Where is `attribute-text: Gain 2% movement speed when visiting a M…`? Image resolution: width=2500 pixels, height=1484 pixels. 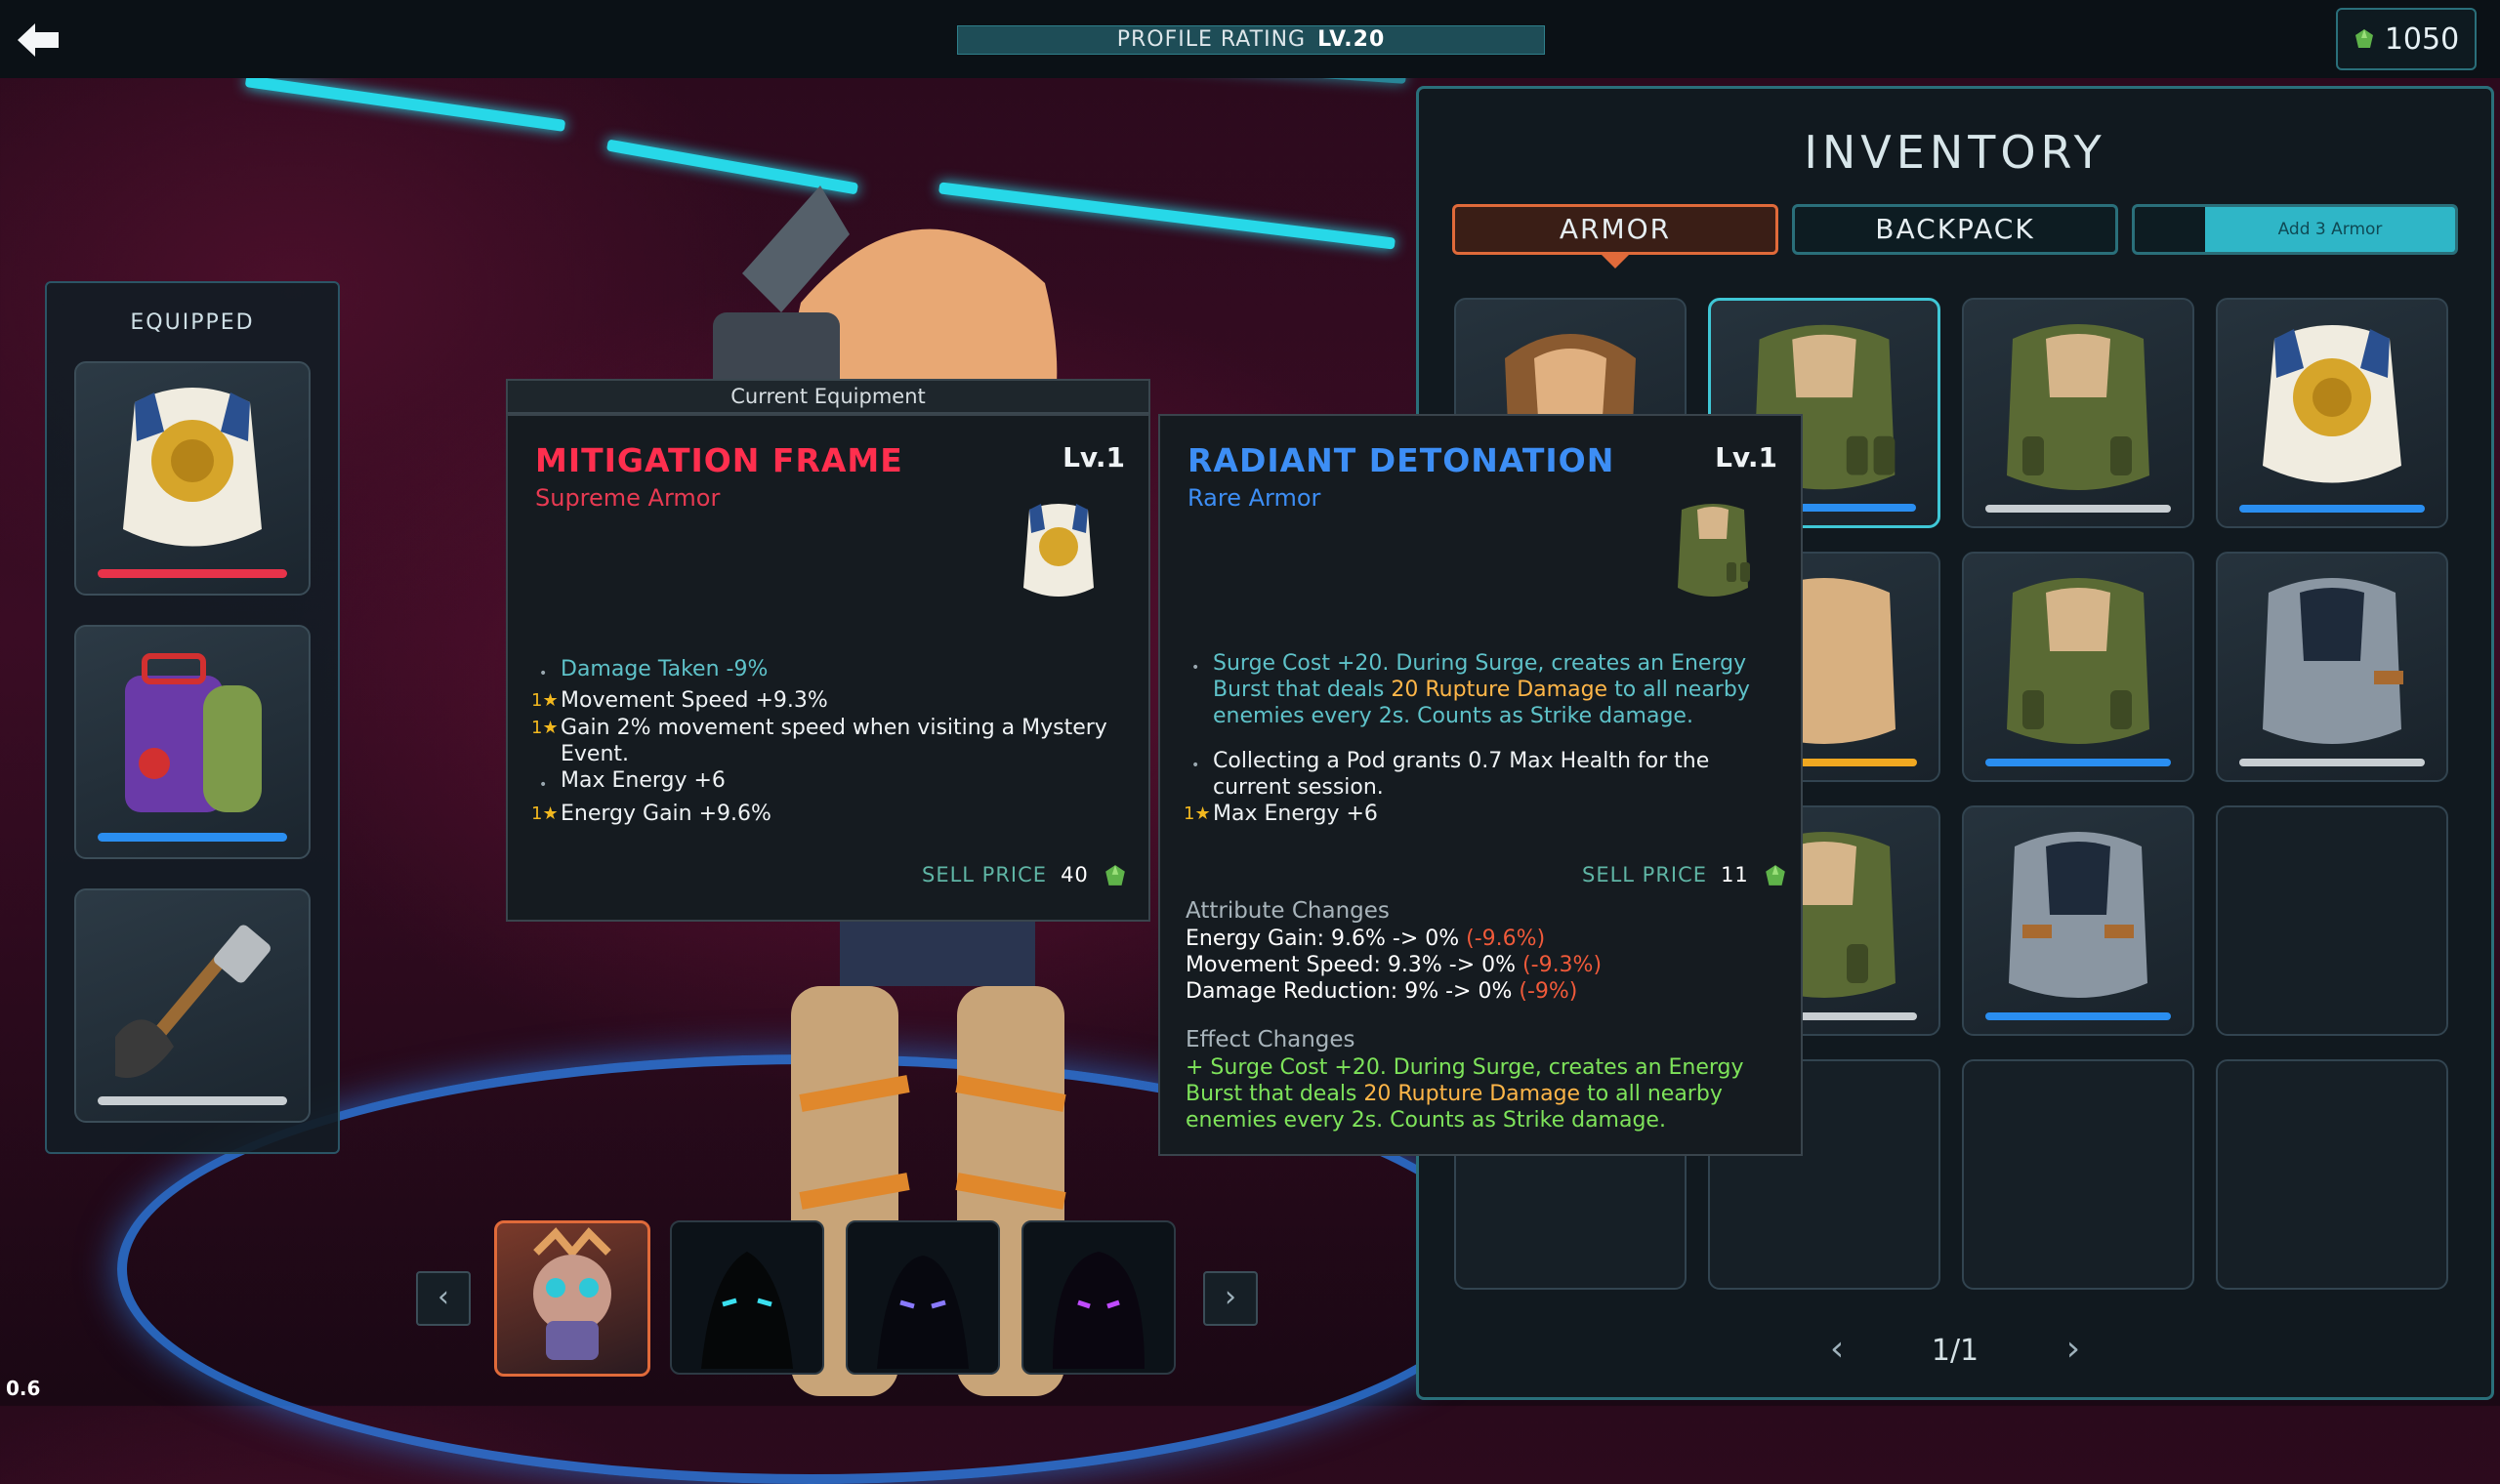
attribute-text: Gain 2% movement speed when visiting a M… is located at coordinates (834, 741).